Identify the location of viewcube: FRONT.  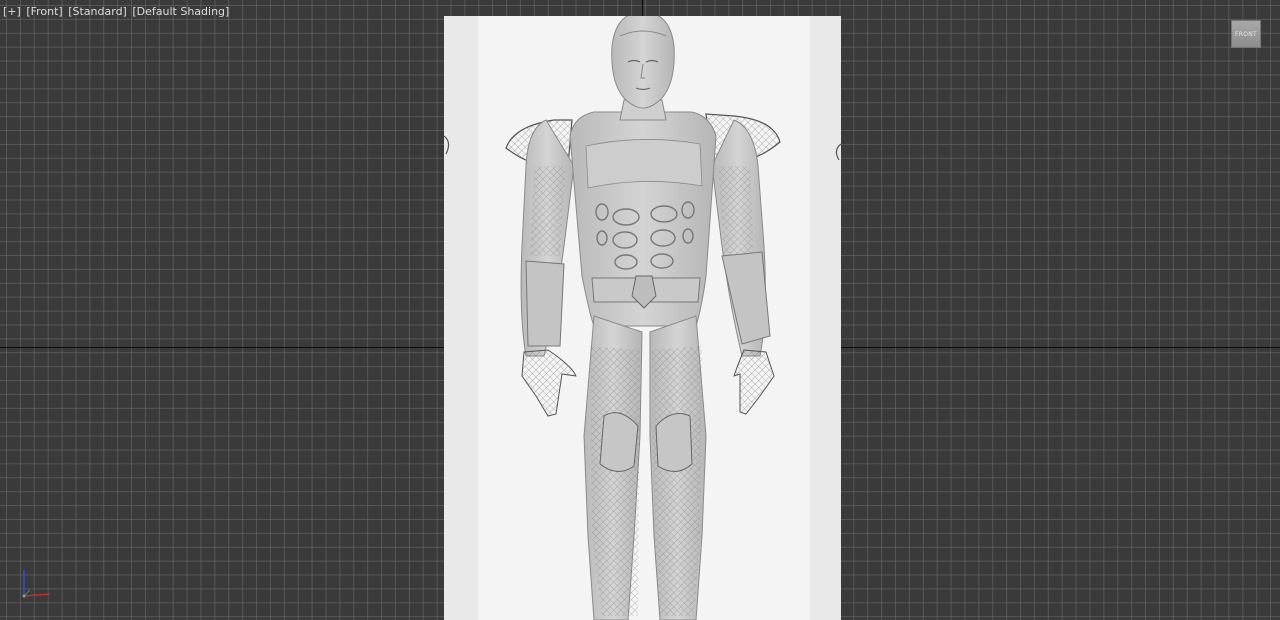
(1246, 34).